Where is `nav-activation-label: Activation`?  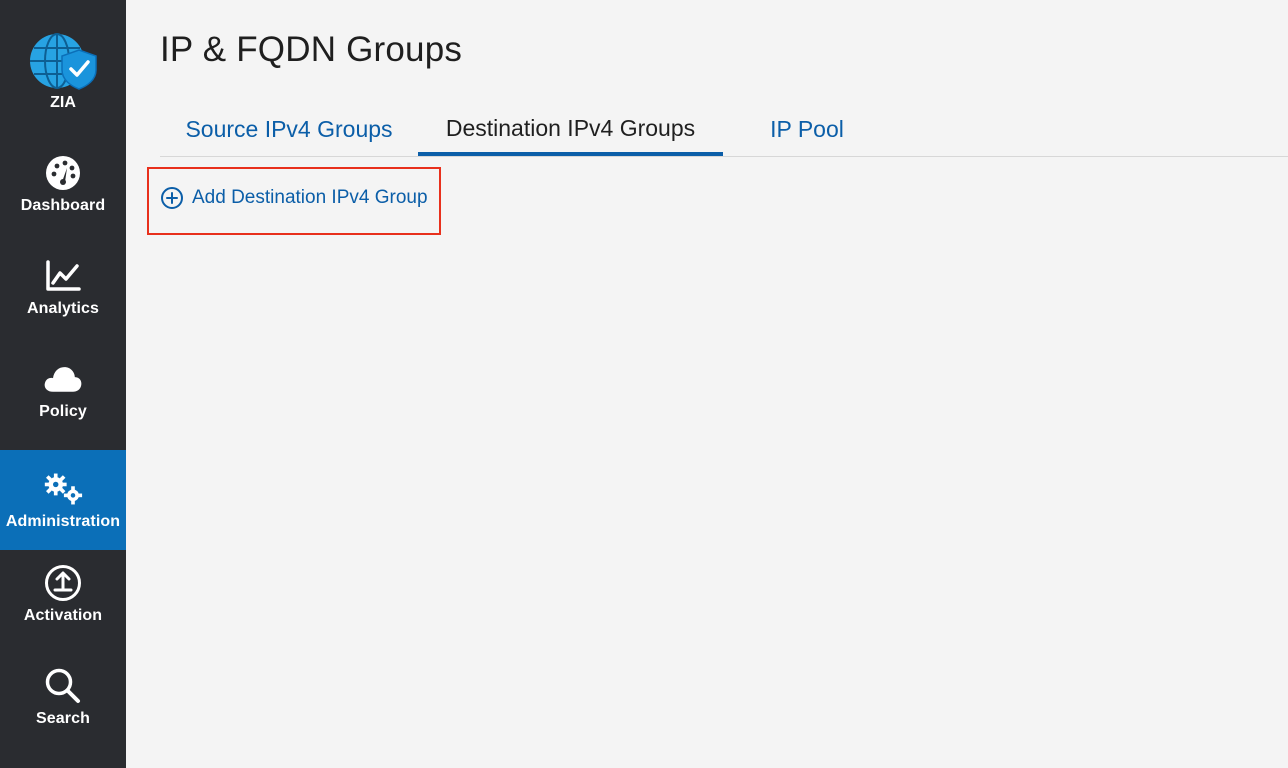
nav-activation-label: Activation is located at coordinates (63, 615).